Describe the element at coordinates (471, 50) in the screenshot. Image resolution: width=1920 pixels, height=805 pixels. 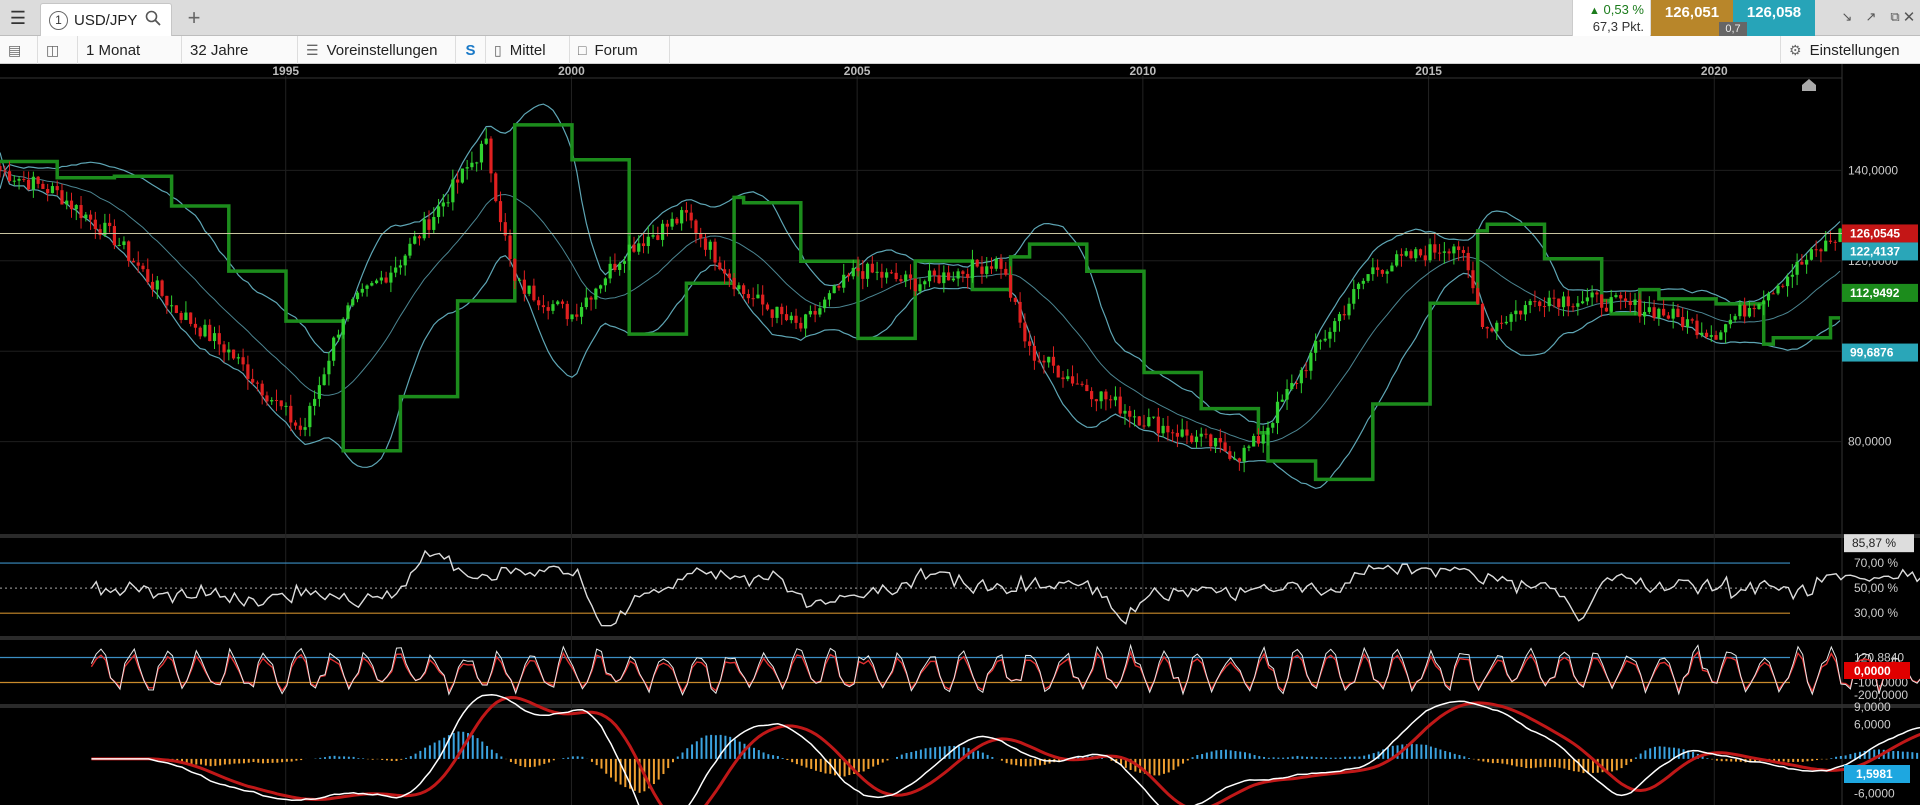
I see `s-button: S` at that location.